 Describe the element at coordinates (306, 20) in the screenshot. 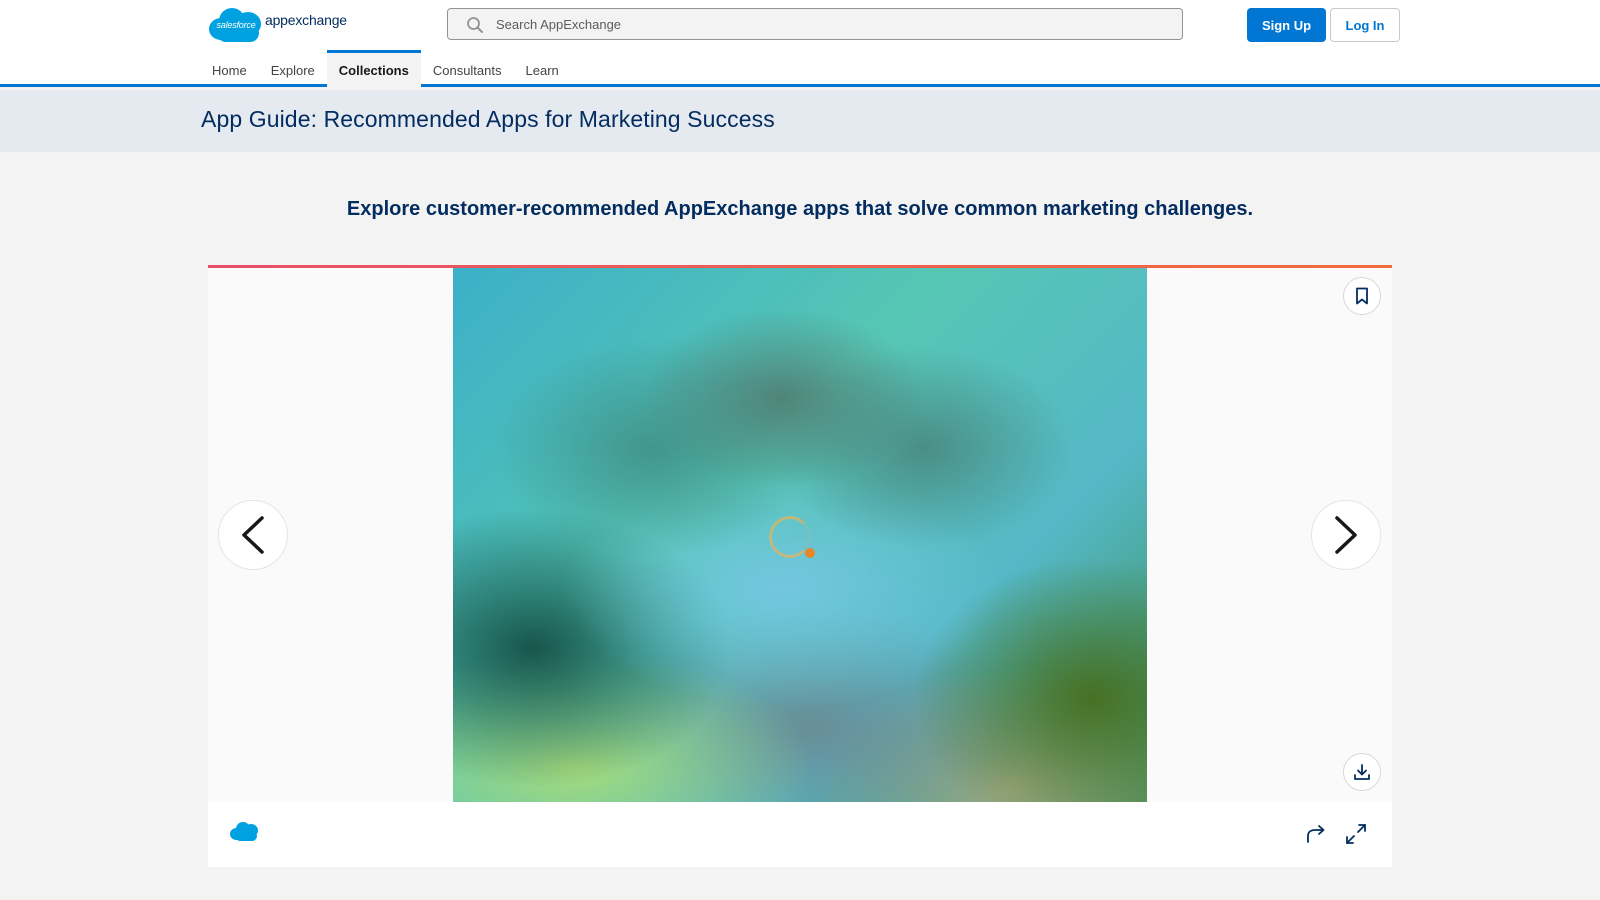

I see `logo-wordmark: appexchange` at that location.